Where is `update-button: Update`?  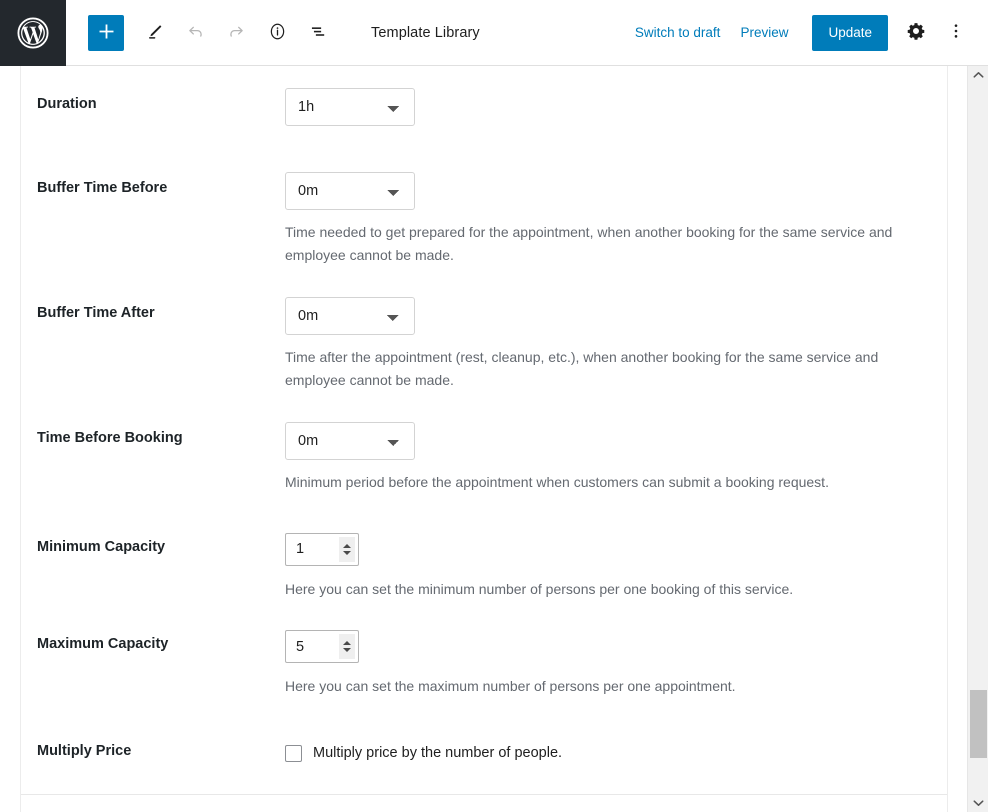 update-button: Update is located at coordinates (850, 32).